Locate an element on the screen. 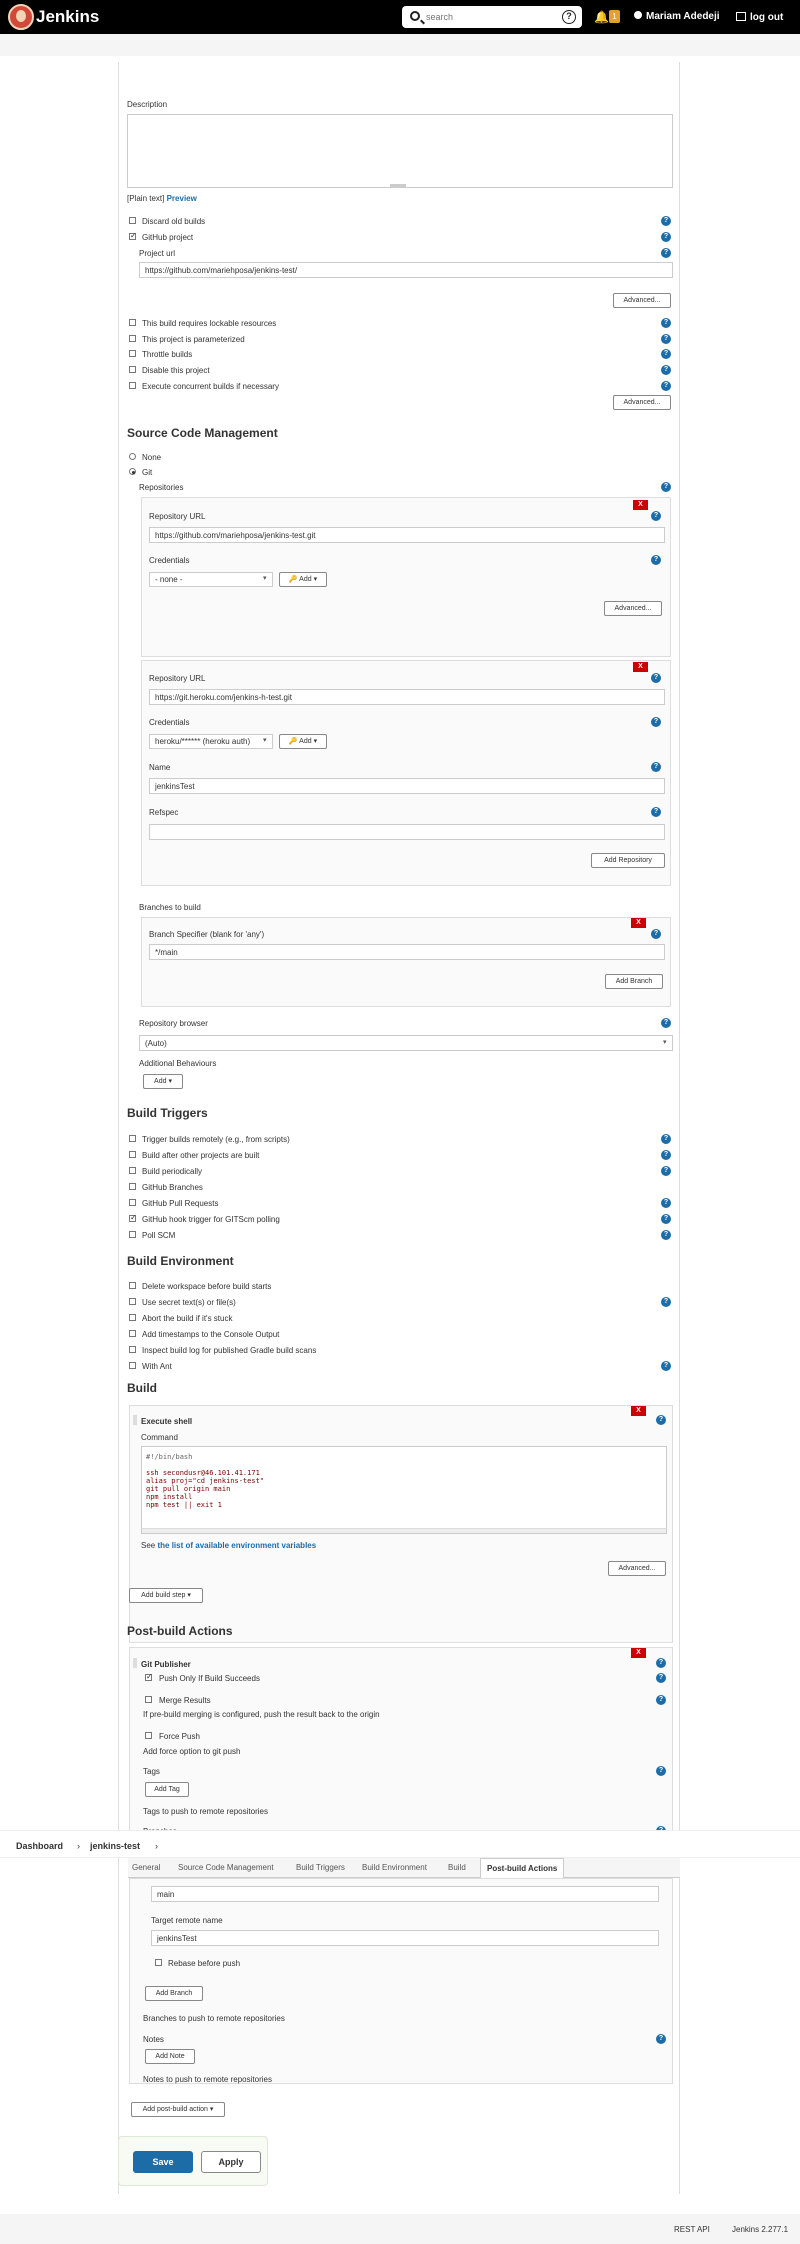 The image size is (800, 2244). discard-old-builds-checkbox is located at coordinates (132, 220).